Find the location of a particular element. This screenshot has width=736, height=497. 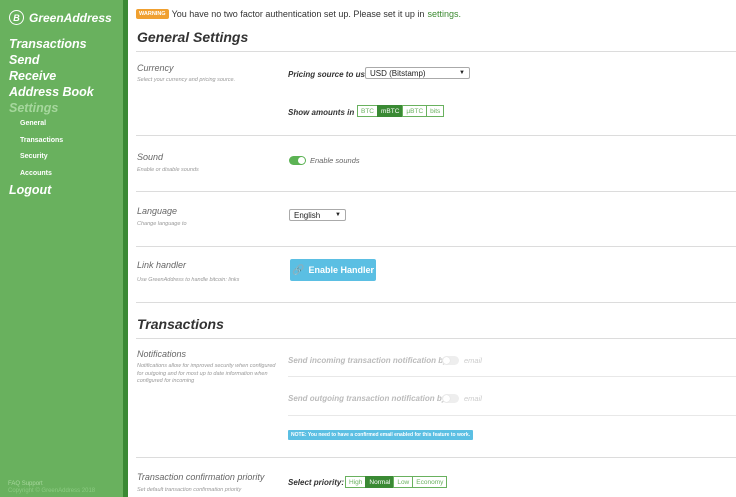

sidebar-item-receive: Receive is located at coordinates (51, 76).